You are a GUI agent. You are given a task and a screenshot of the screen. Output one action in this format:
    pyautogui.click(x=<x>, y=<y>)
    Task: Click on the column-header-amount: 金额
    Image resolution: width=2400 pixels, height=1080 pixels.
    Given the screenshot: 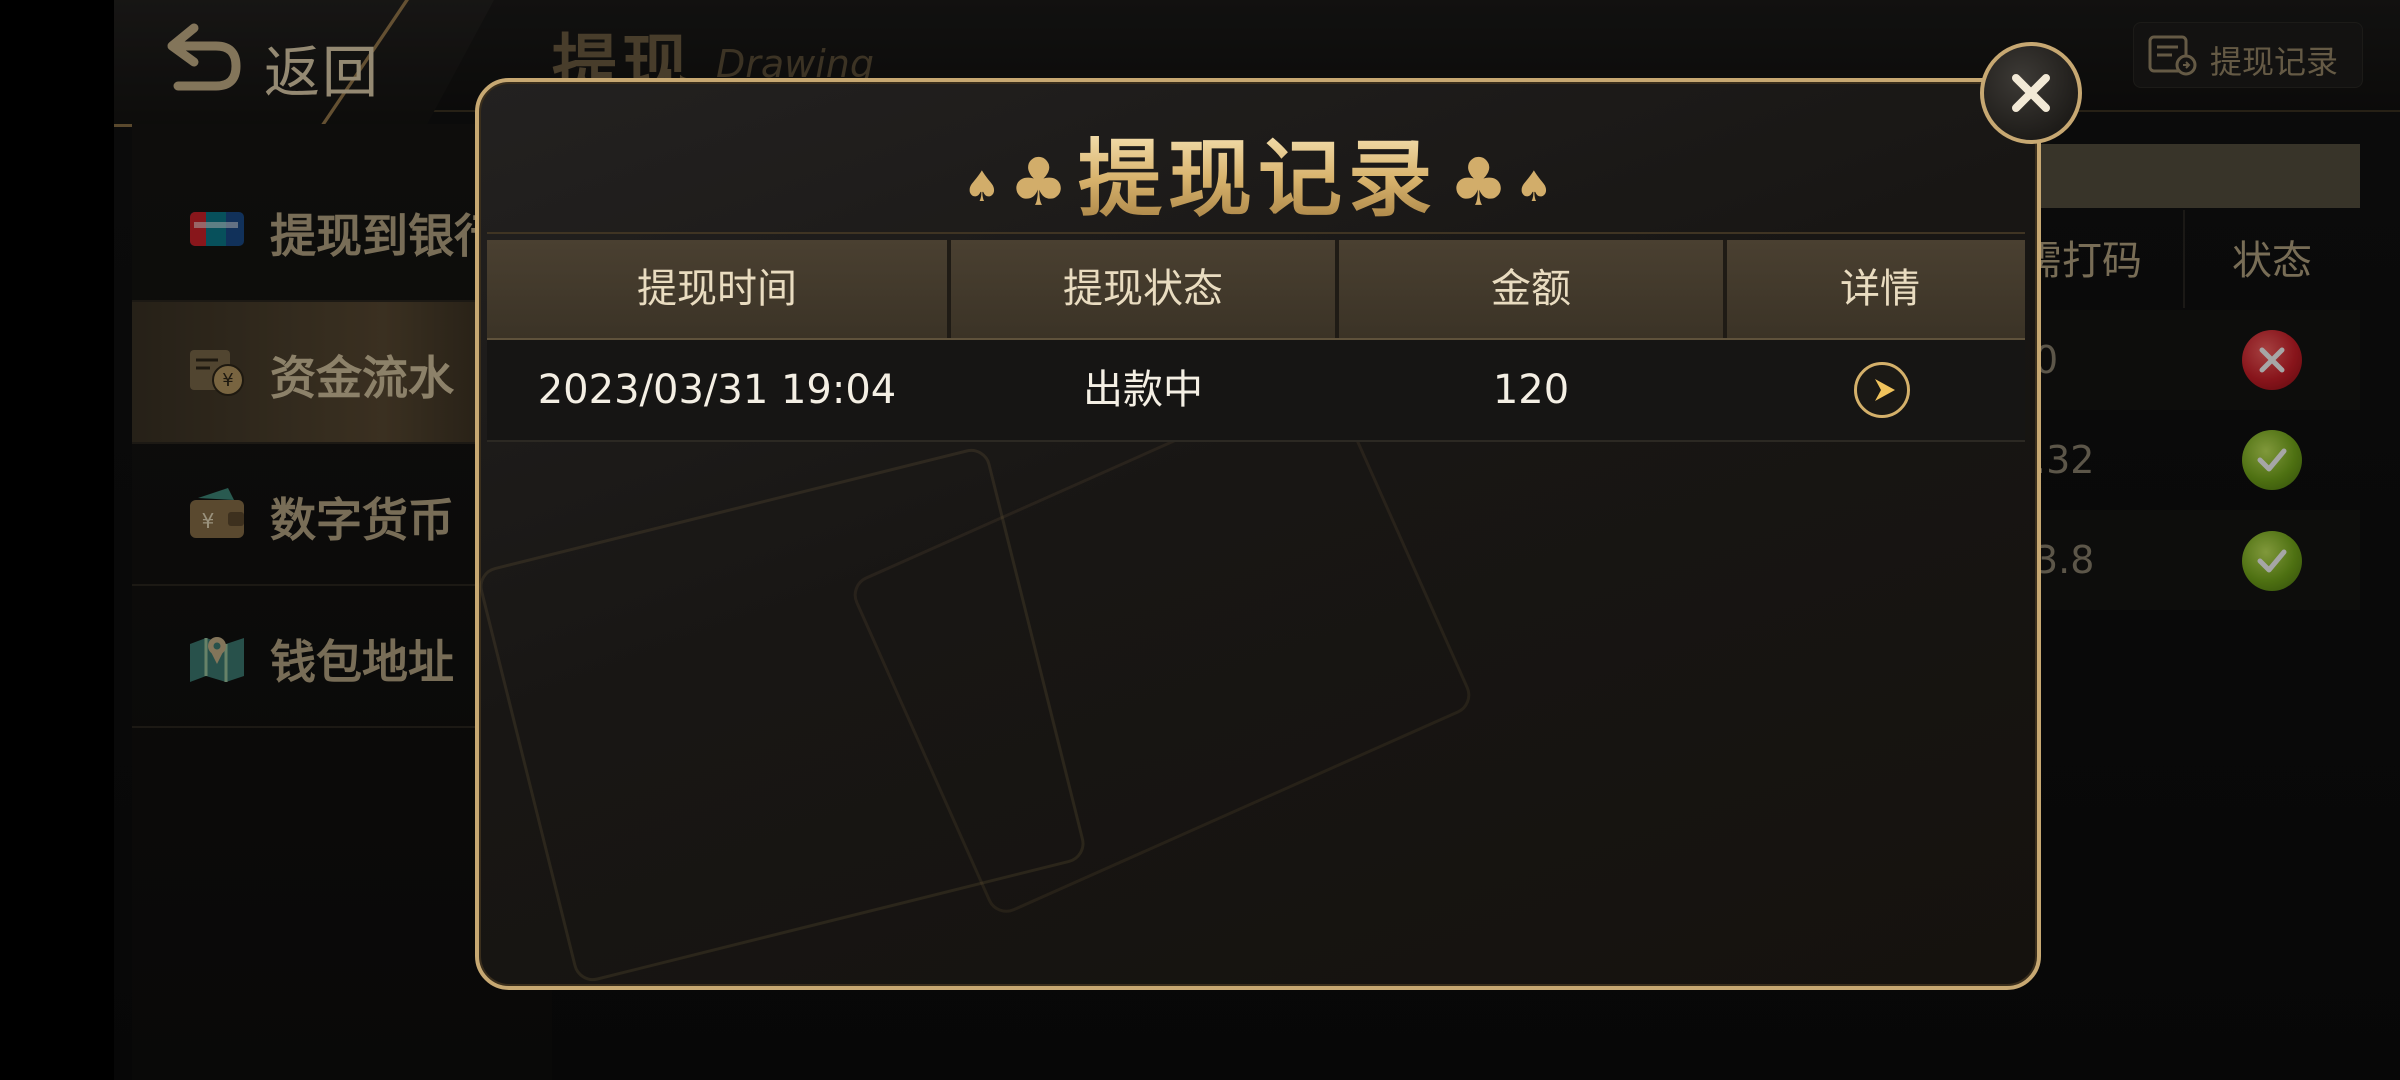 What is the action you would take?
    pyautogui.click(x=1531, y=289)
    